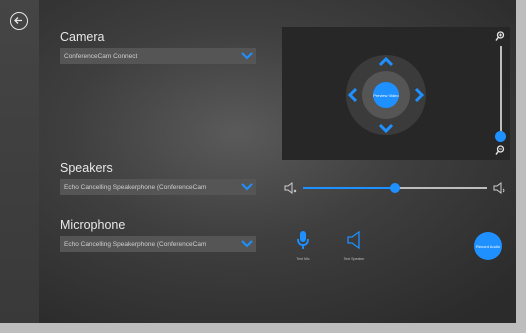 This screenshot has width=526, height=333. What do you see at coordinates (353, 240) in the screenshot?
I see `speaker-outline-icon` at bounding box center [353, 240].